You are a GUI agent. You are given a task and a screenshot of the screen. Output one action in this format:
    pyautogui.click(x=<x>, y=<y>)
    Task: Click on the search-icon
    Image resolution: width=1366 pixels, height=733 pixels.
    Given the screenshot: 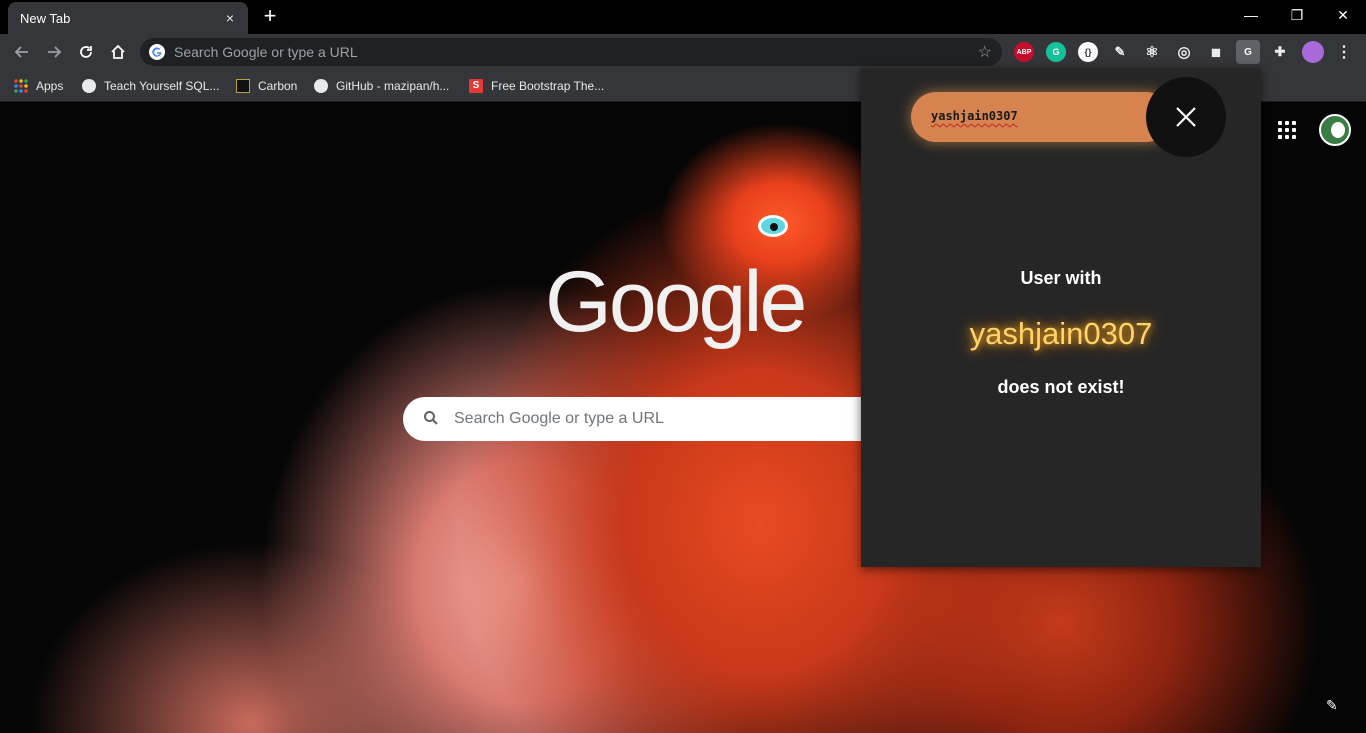 What is the action you would take?
    pyautogui.click(x=431, y=418)
    